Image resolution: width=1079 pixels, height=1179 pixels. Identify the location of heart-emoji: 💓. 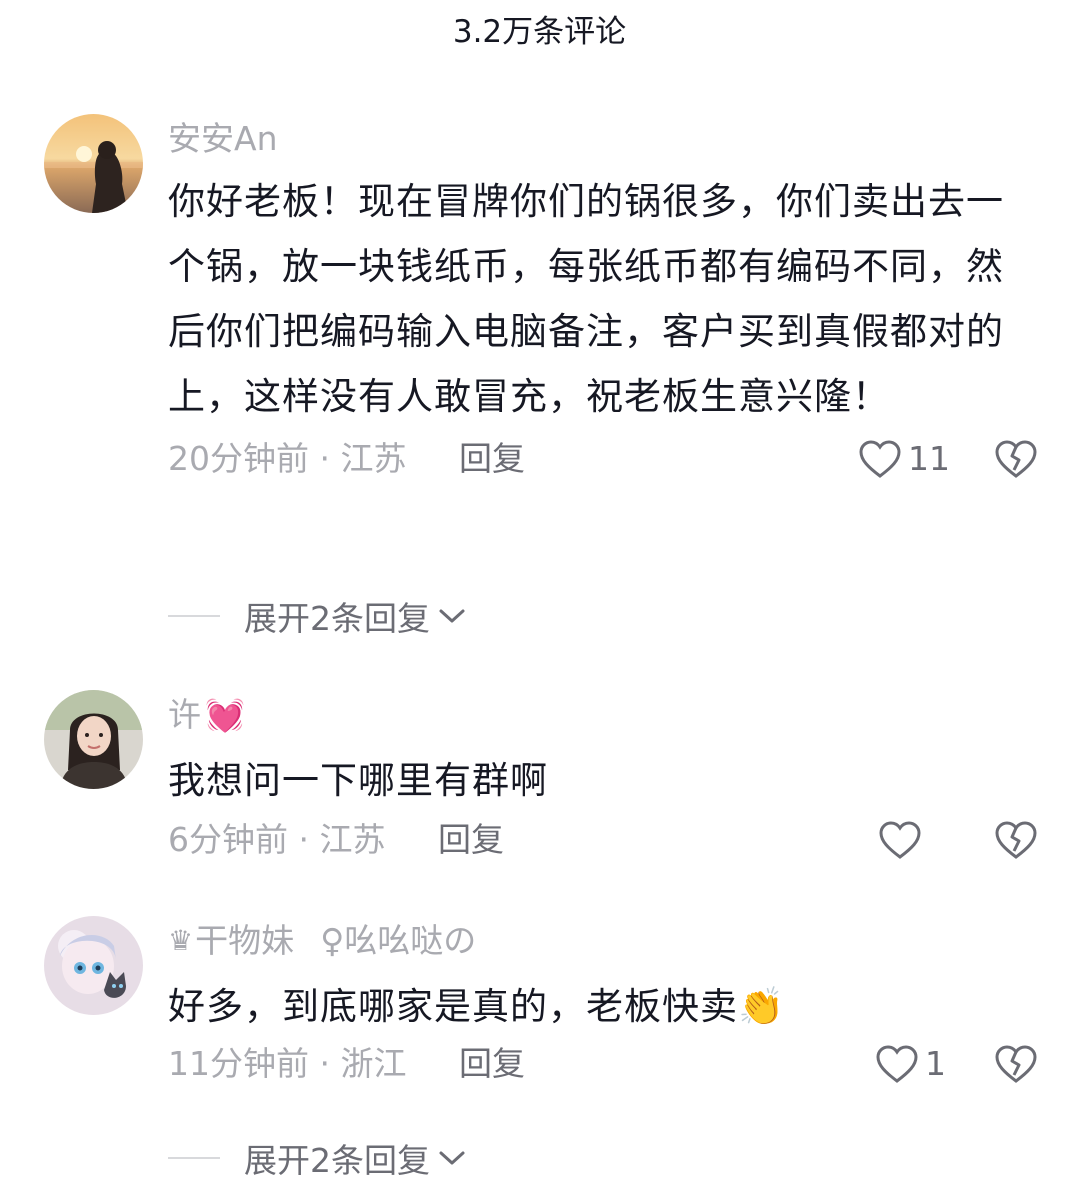
(225, 715).